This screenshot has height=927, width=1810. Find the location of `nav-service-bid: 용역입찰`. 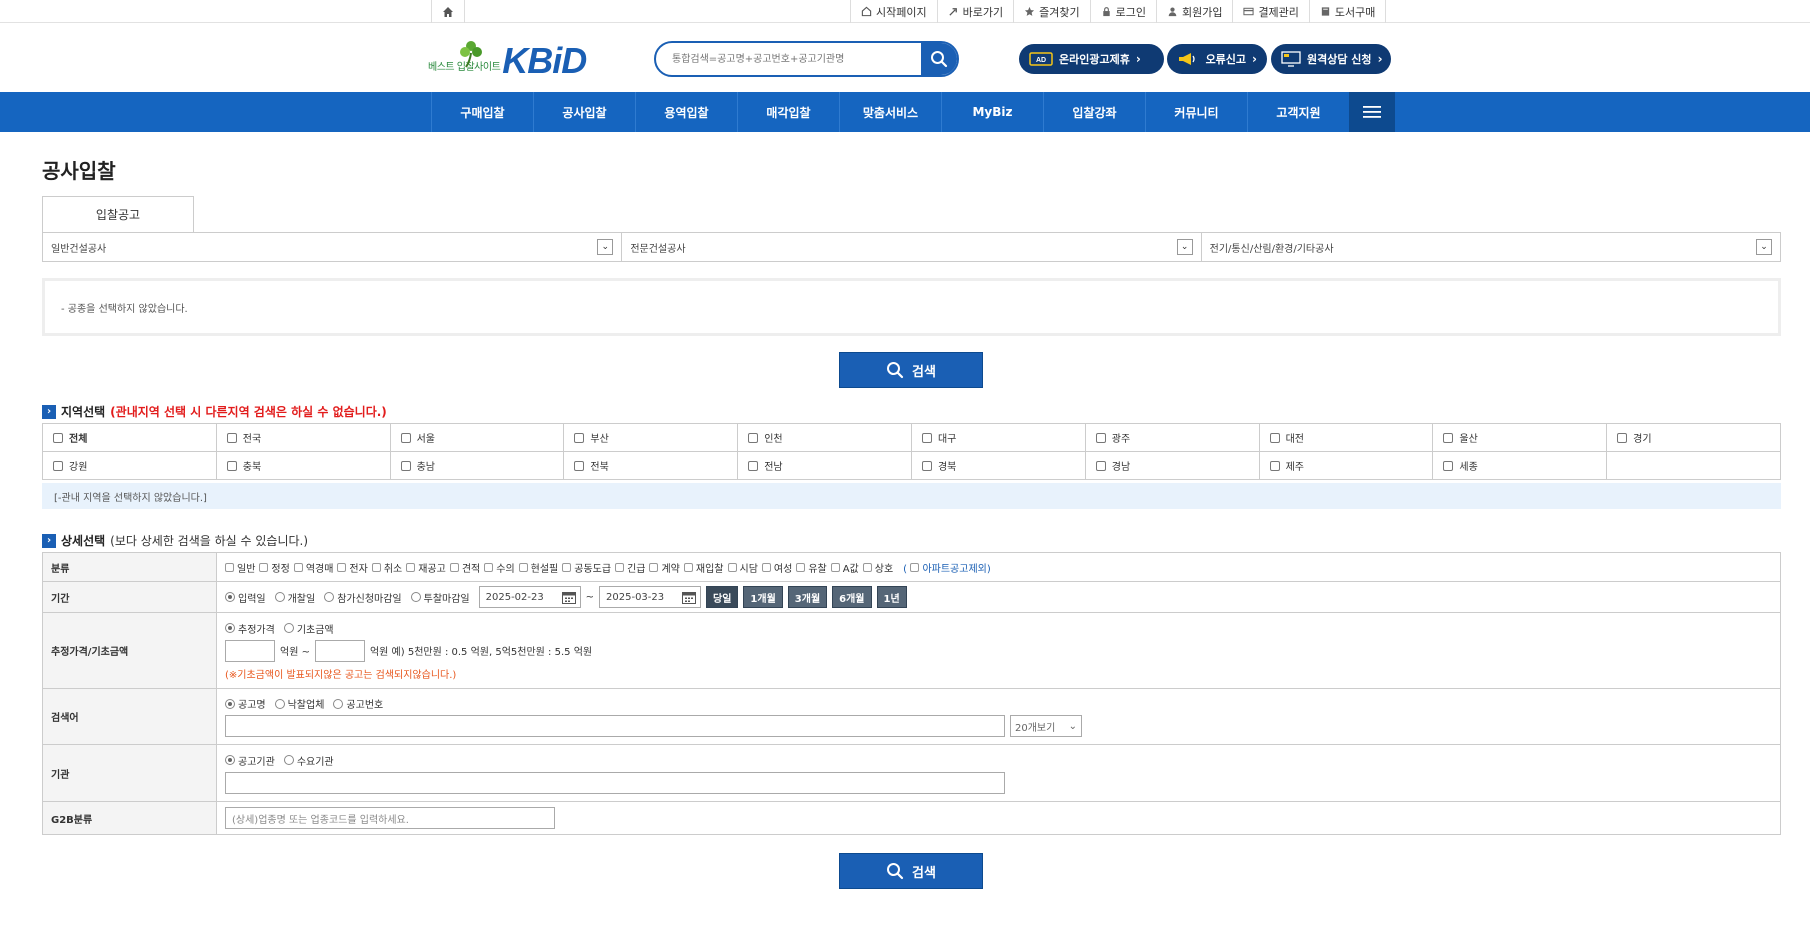

nav-service-bid: 용역입찰 is located at coordinates (686, 112).